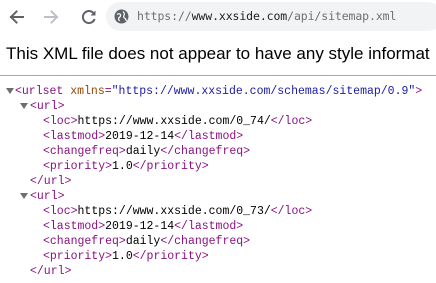  I want to click on forward-button, so click(51, 17).